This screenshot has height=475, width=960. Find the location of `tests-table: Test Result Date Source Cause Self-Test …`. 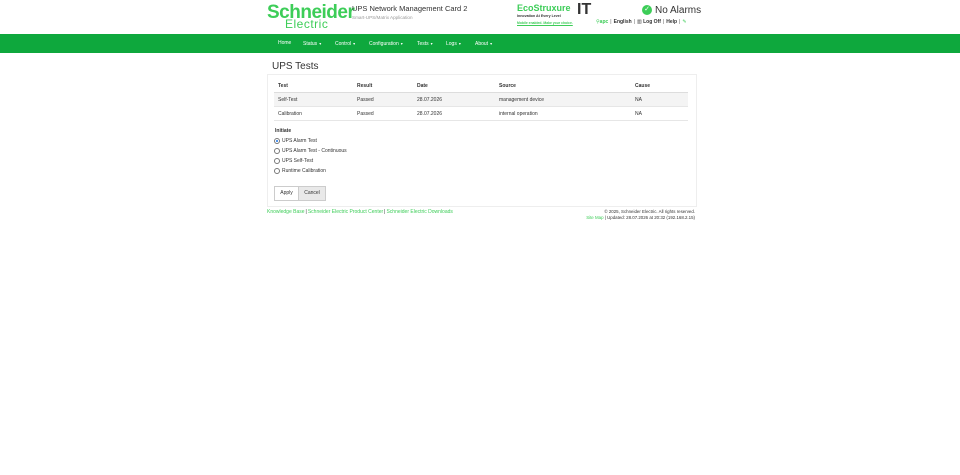

tests-table: Test Result Date Source Cause Self-Test … is located at coordinates (481, 100).